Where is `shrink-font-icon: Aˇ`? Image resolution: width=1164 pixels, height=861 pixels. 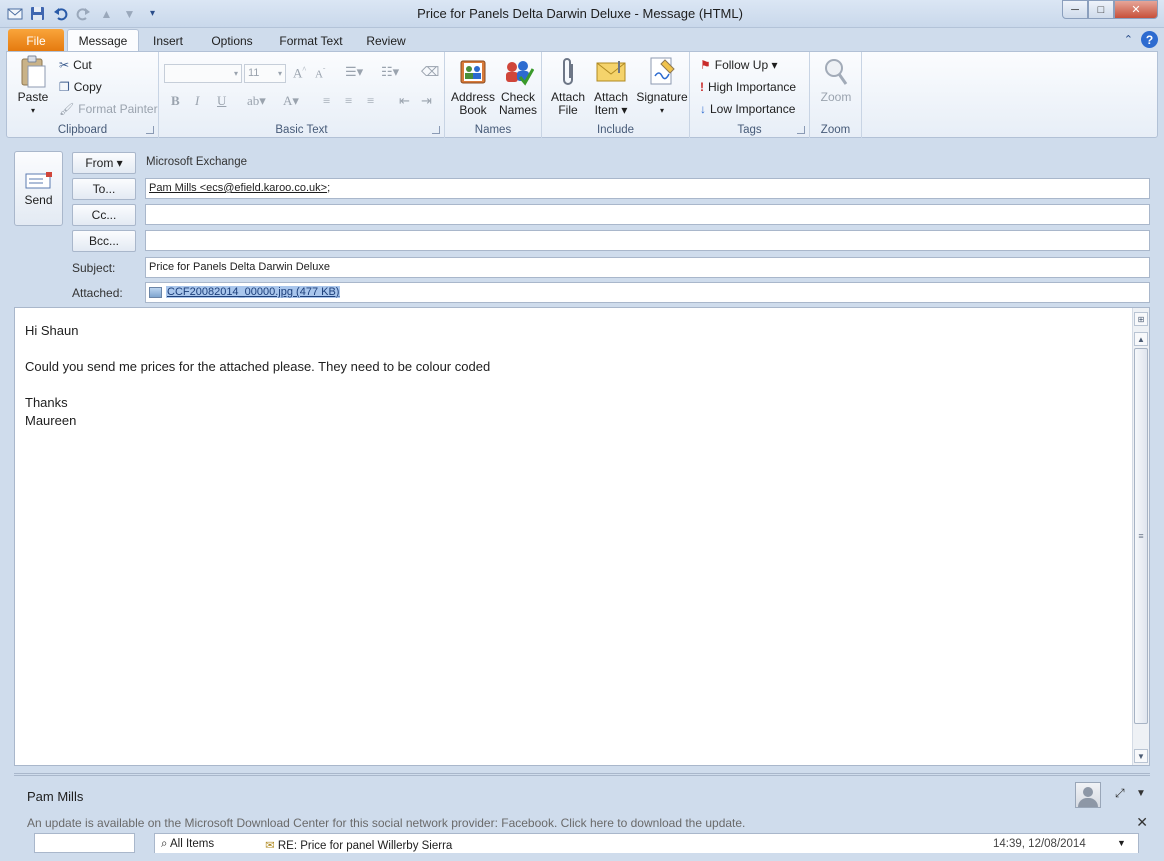 shrink-font-icon: Aˇ is located at coordinates (320, 74).